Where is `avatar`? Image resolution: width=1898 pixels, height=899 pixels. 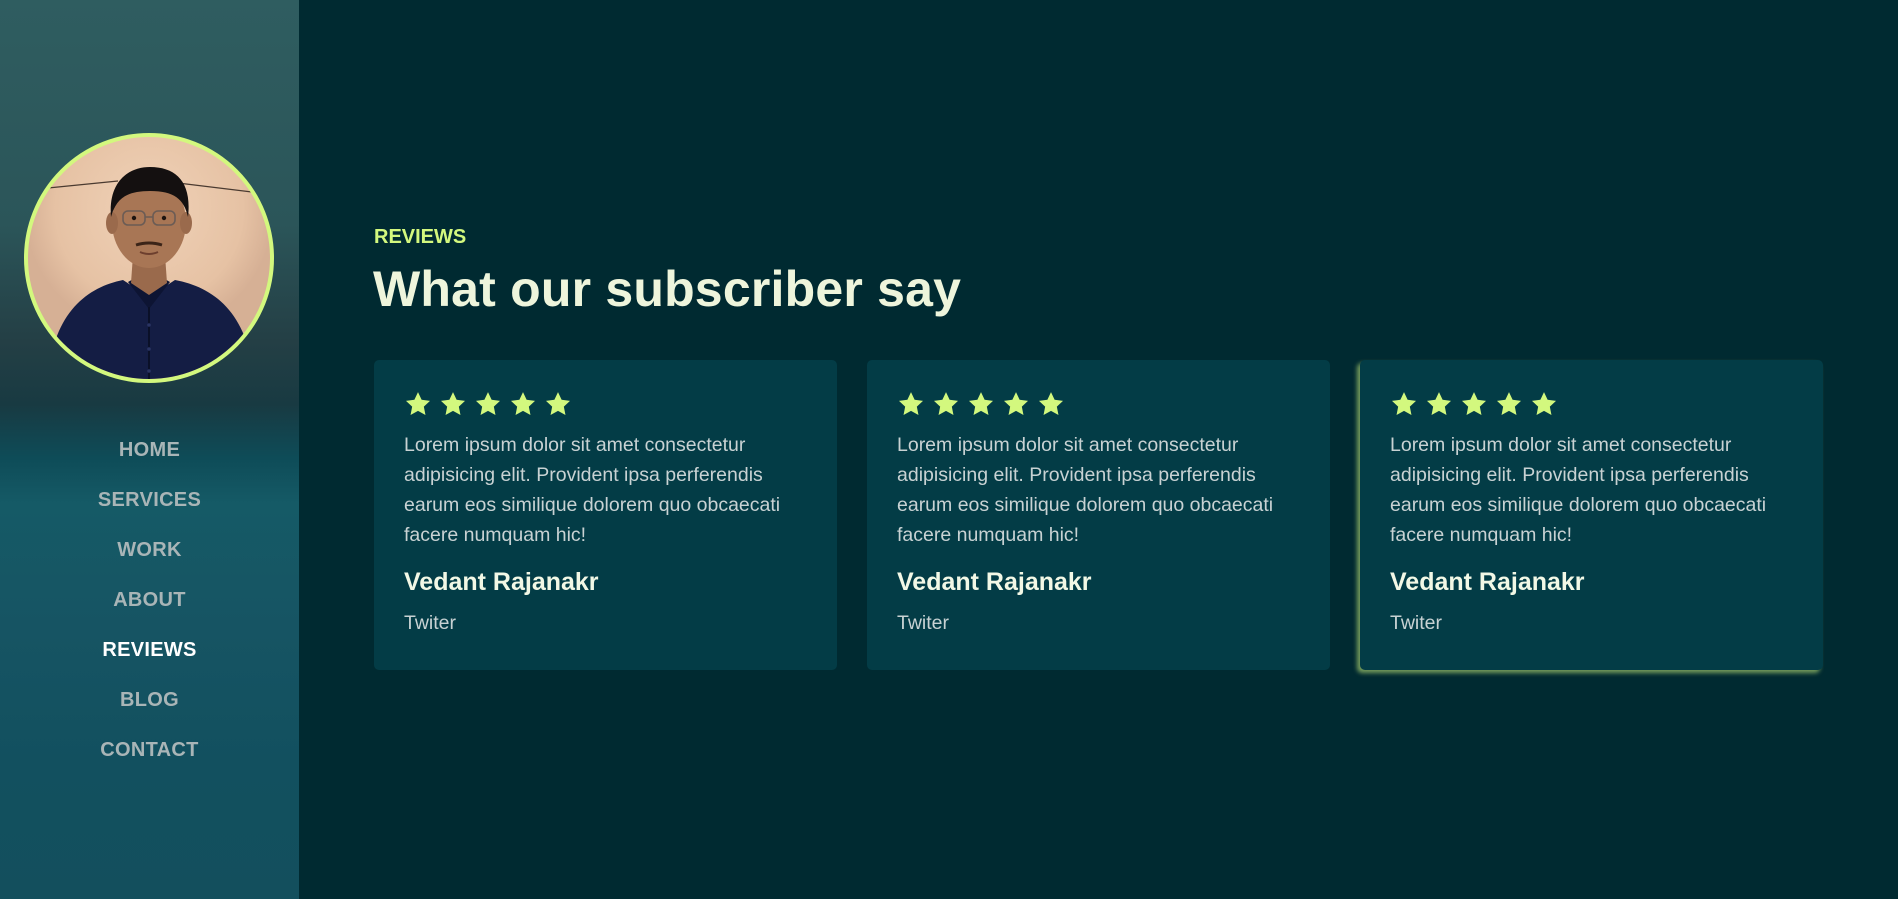
avatar is located at coordinates (149, 258).